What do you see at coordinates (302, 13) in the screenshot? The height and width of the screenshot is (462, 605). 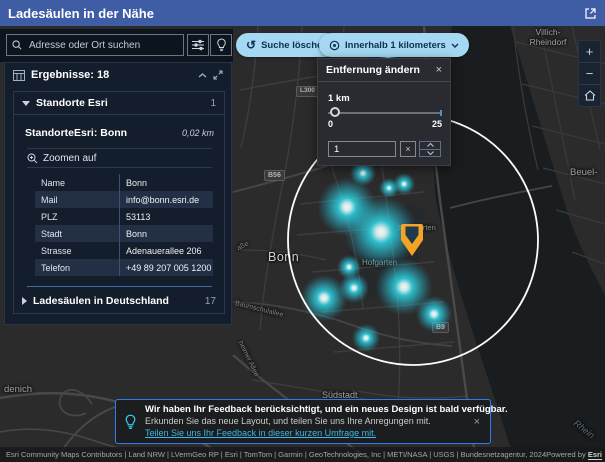 I see `app-header: Ladesäulen in der Nähe` at bounding box center [302, 13].